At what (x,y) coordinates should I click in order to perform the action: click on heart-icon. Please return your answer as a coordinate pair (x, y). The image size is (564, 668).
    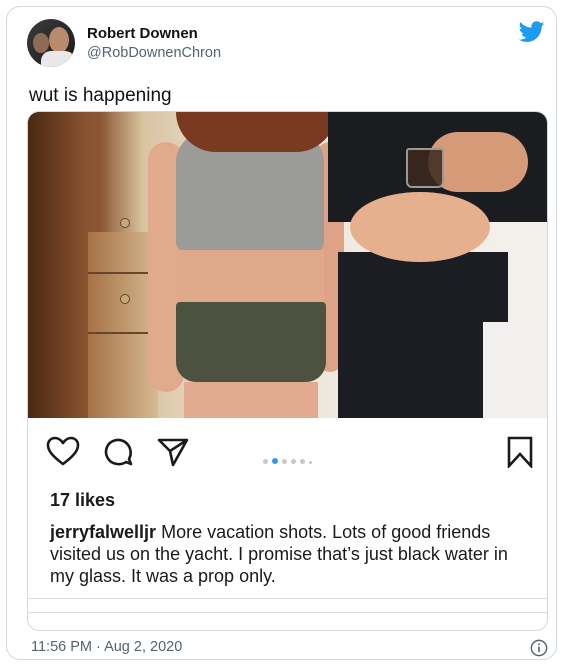
    Looking at the image, I should click on (63, 451).